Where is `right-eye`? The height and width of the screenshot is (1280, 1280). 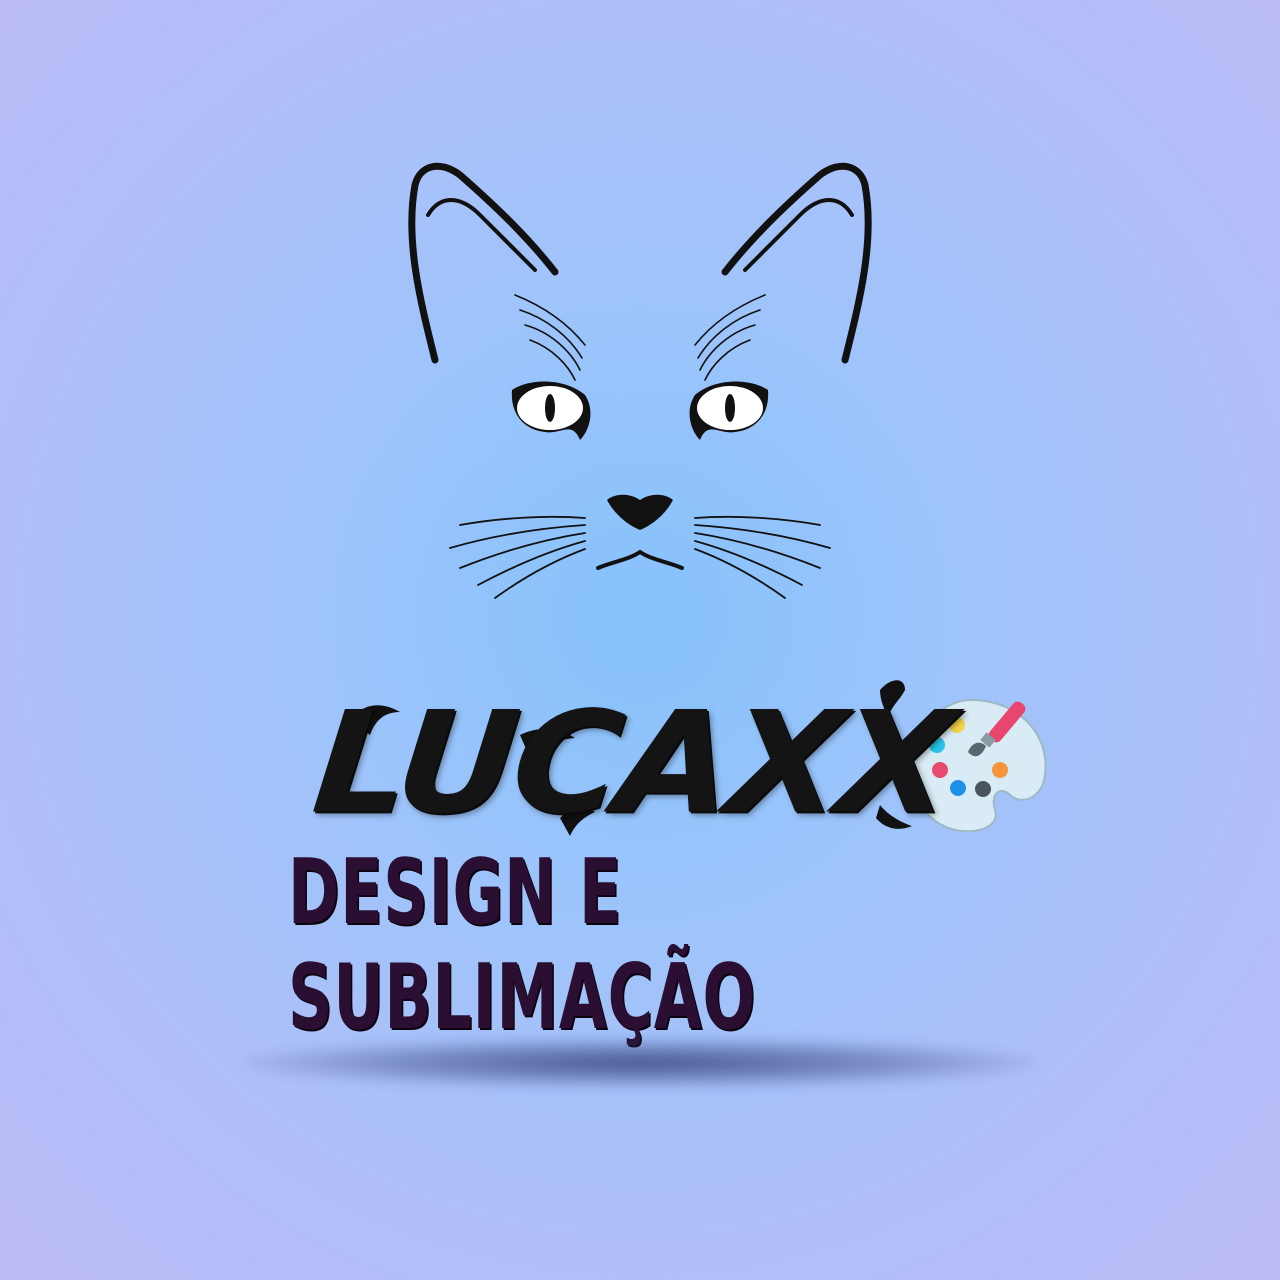 right-eye is located at coordinates (729, 410).